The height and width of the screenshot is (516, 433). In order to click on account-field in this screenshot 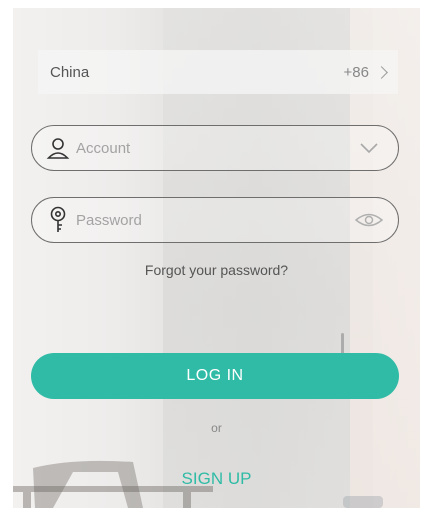, I will do `click(215, 148)`.